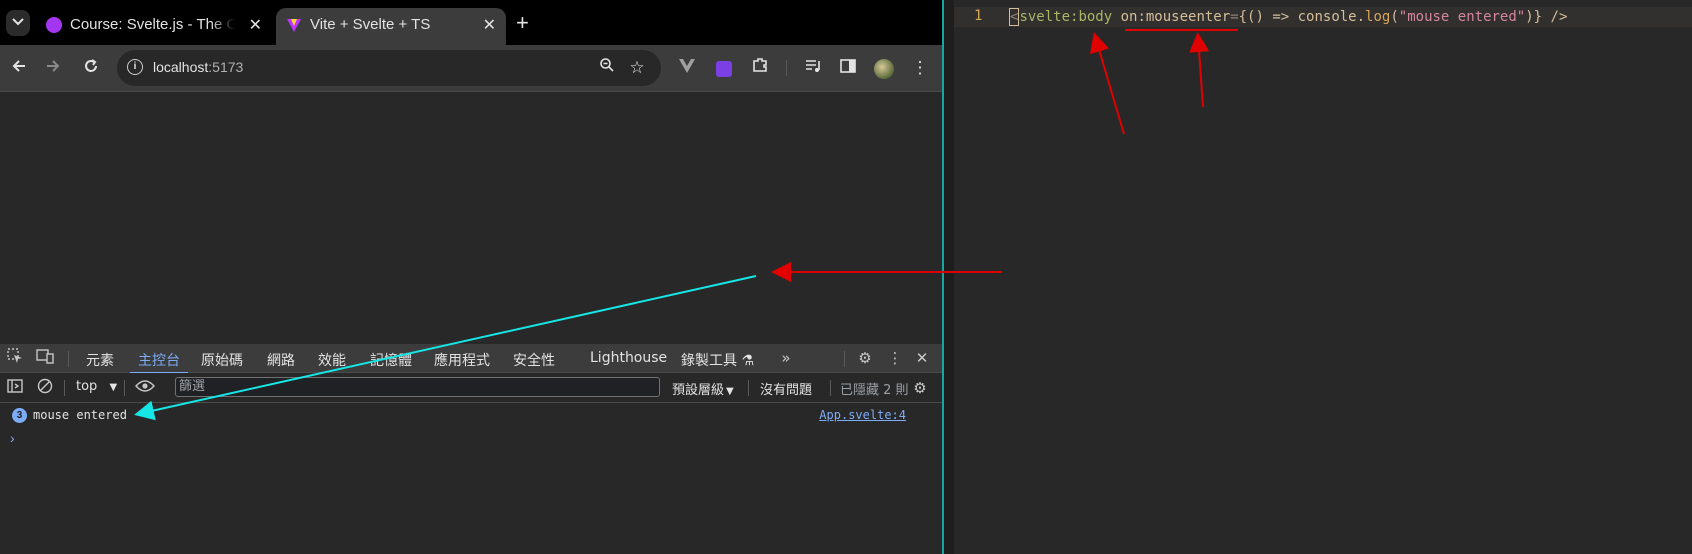 This screenshot has width=1692, height=554. I want to click on console-filter-input: 篩選, so click(417, 387).